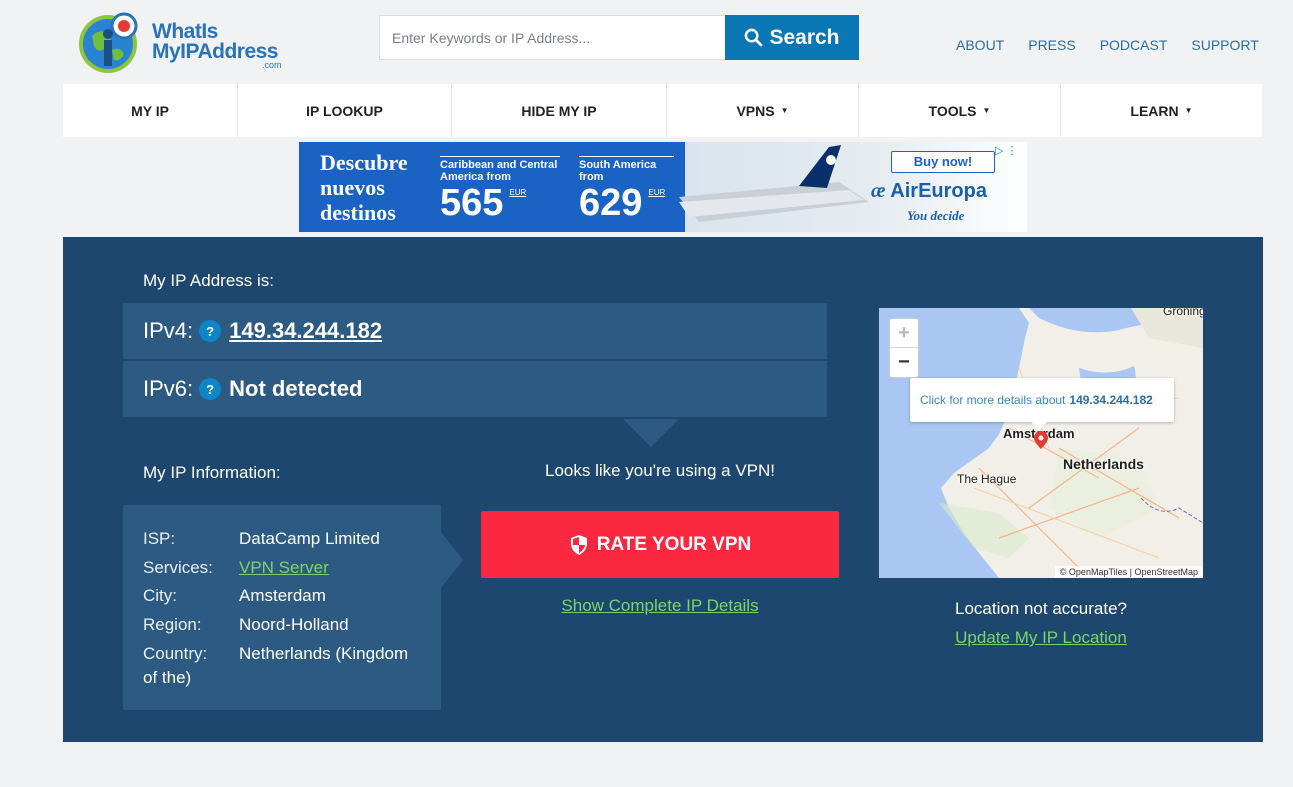  I want to click on logo-line1: WhatIs, so click(185, 31).